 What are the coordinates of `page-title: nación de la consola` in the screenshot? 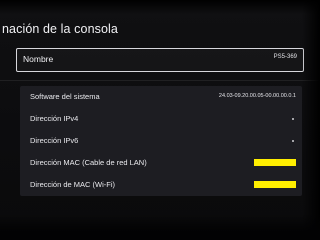 It's located at (60, 29).